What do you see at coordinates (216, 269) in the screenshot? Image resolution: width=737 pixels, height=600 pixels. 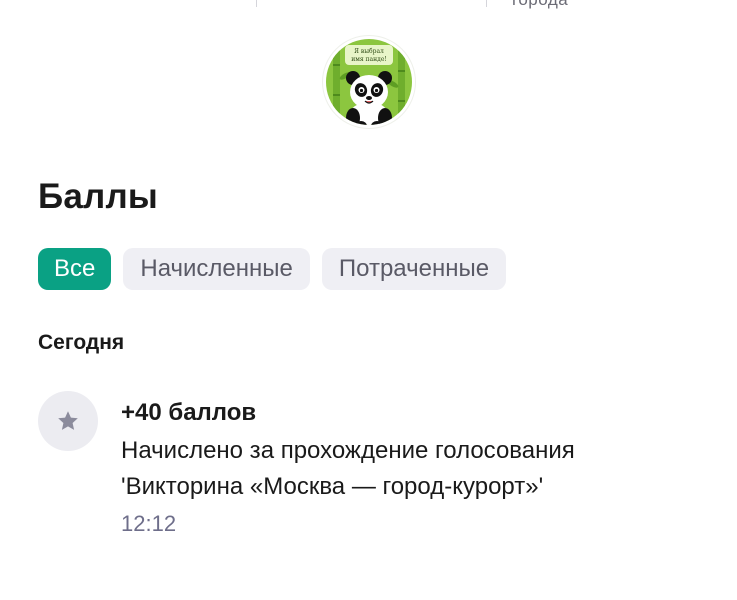 I see `filter-tab-earned: Начисленные` at bounding box center [216, 269].